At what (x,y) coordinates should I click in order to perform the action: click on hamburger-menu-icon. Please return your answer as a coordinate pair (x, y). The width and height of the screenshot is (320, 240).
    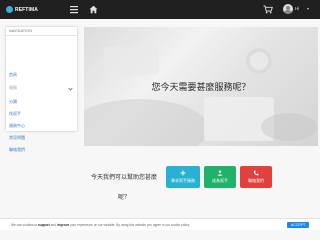
    Looking at the image, I should click on (74, 9).